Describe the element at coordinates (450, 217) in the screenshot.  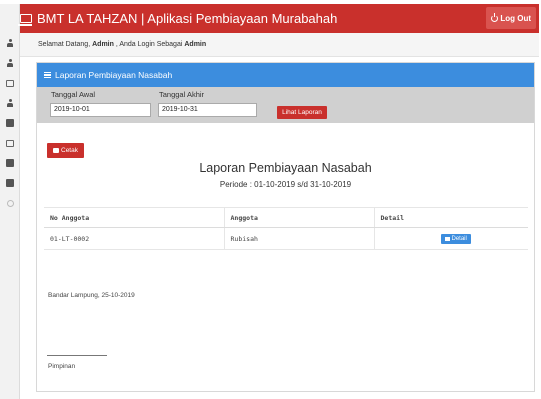
I see `col-detail: Detail` at that location.